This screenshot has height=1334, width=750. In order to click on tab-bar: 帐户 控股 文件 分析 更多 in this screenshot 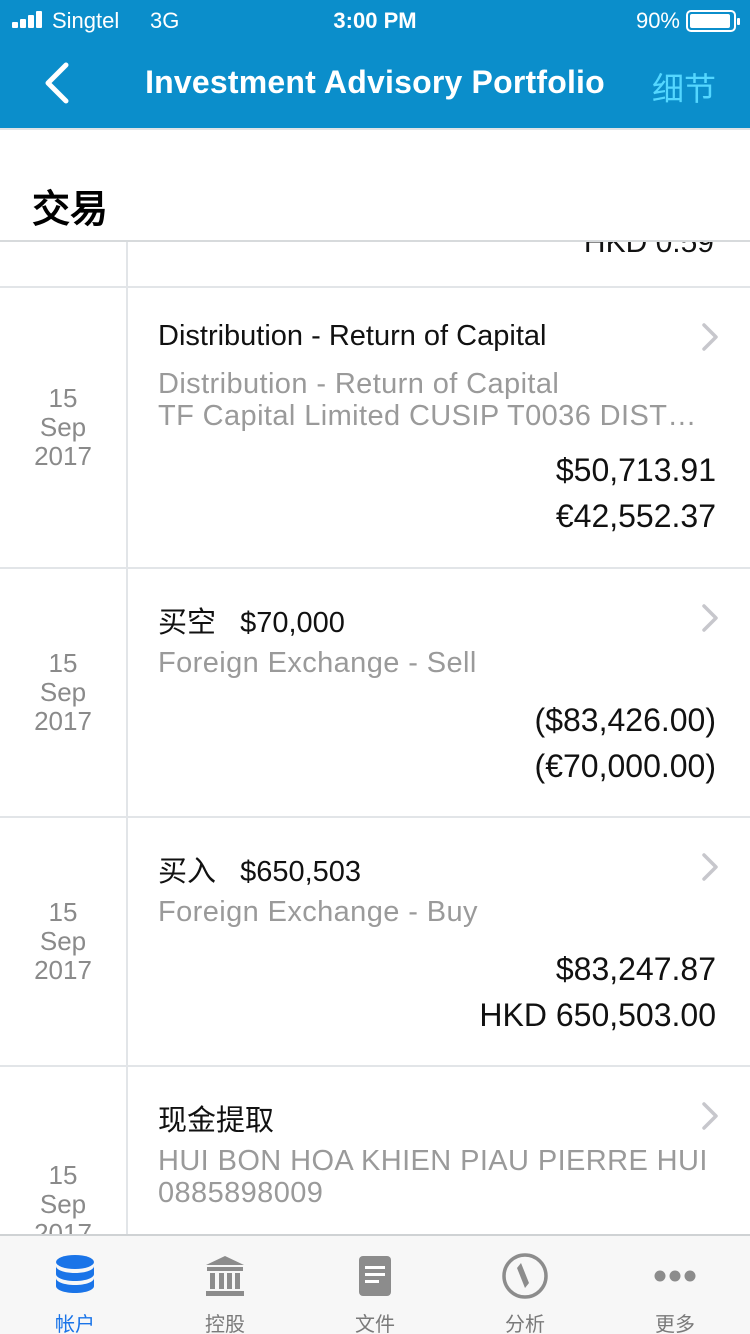, I will do `click(375, 1284)`.